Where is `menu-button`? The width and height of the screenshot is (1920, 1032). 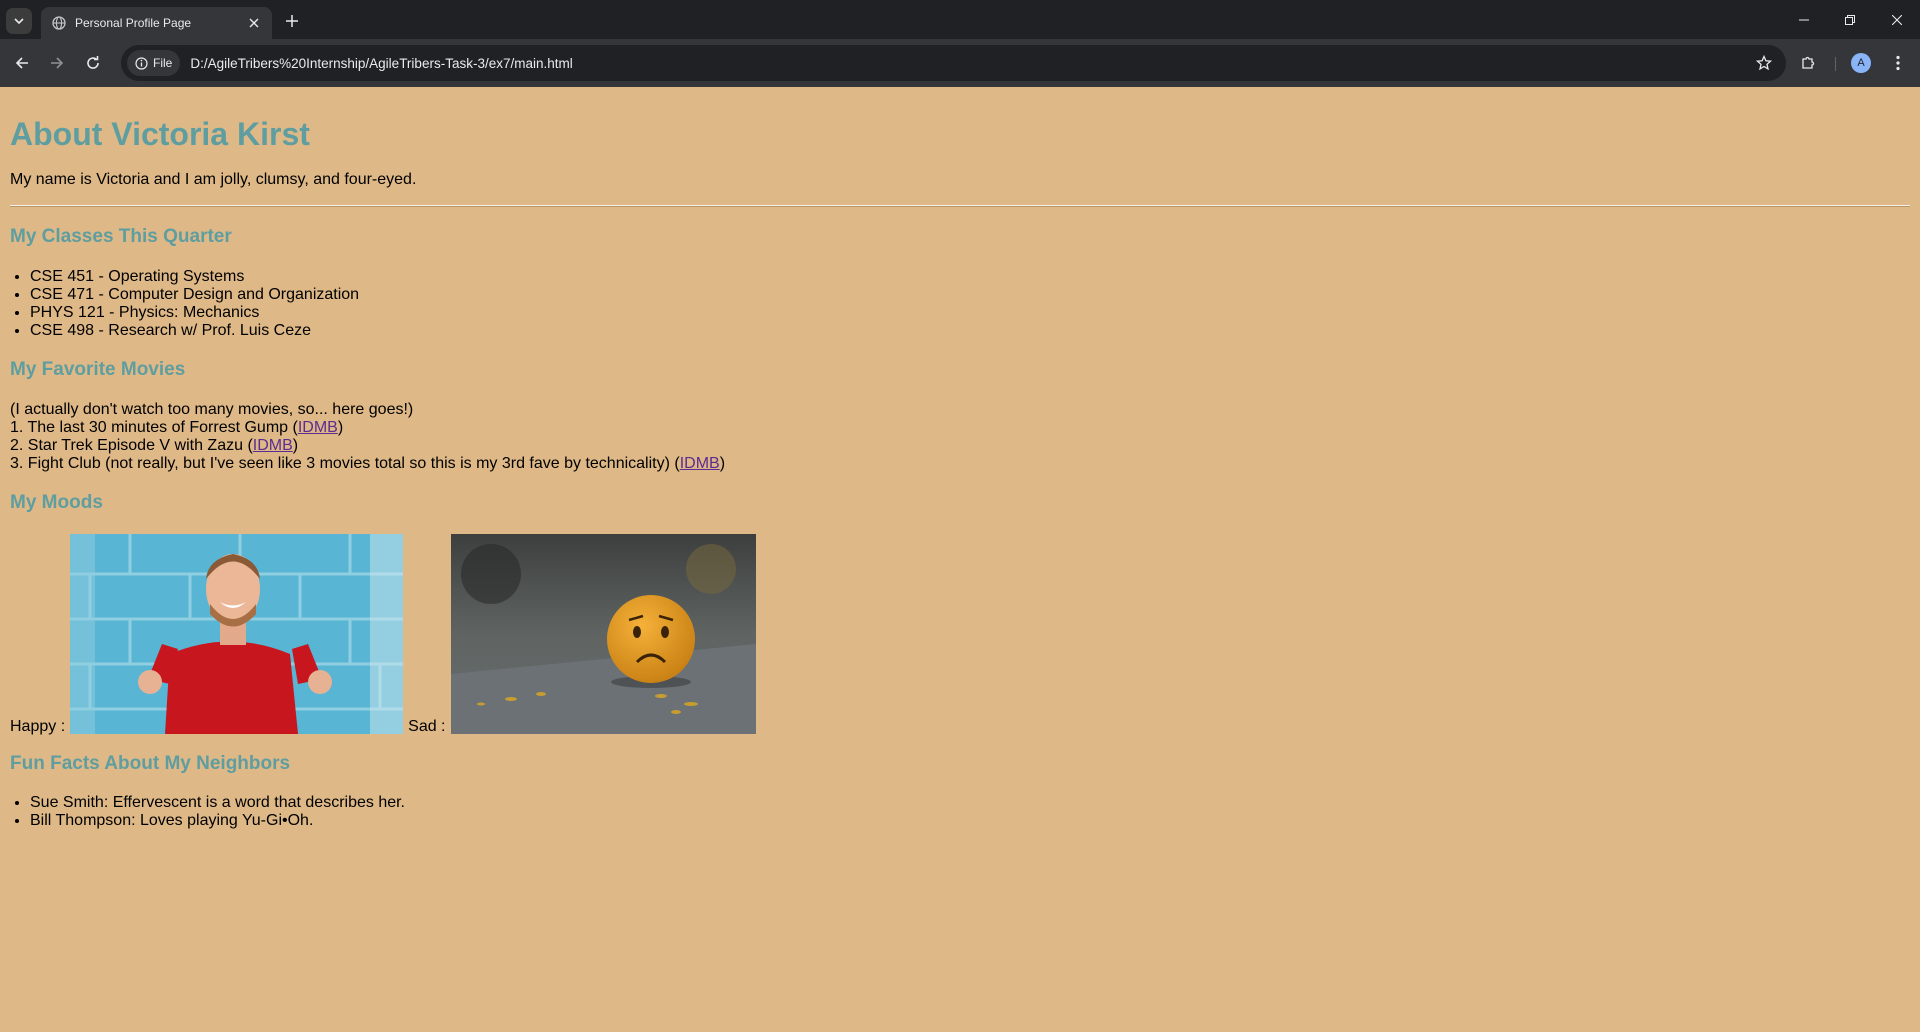 menu-button is located at coordinates (1898, 63).